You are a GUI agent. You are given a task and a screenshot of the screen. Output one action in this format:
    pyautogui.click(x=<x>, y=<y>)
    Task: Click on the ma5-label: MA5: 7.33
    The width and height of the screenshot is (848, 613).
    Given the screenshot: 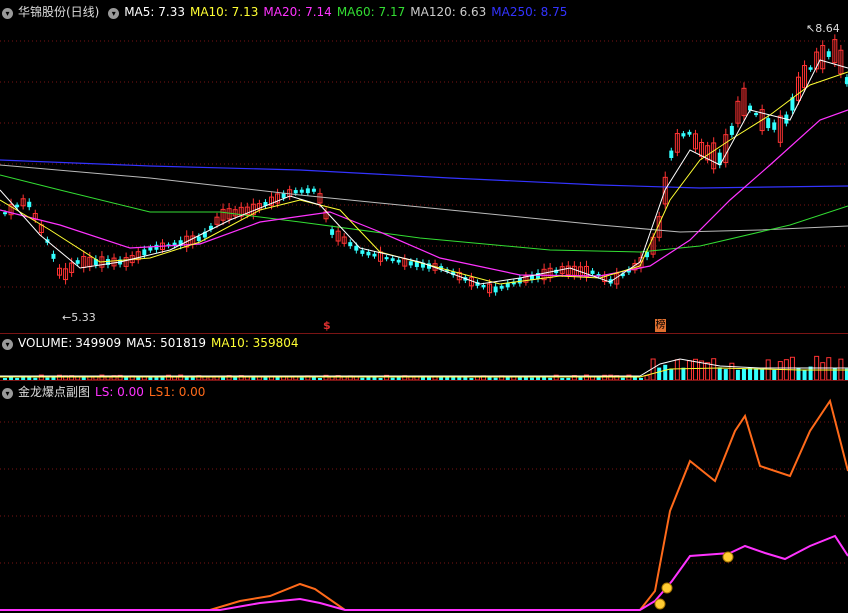 What is the action you would take?
    pyautogui.click(x=154, y=12)
    